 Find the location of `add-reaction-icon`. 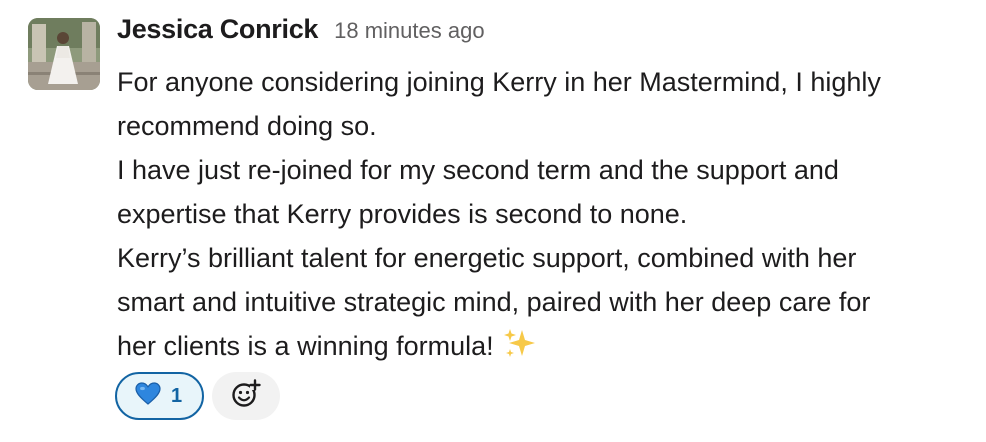

add-reaction-icon is located at coordinates (246, 396).